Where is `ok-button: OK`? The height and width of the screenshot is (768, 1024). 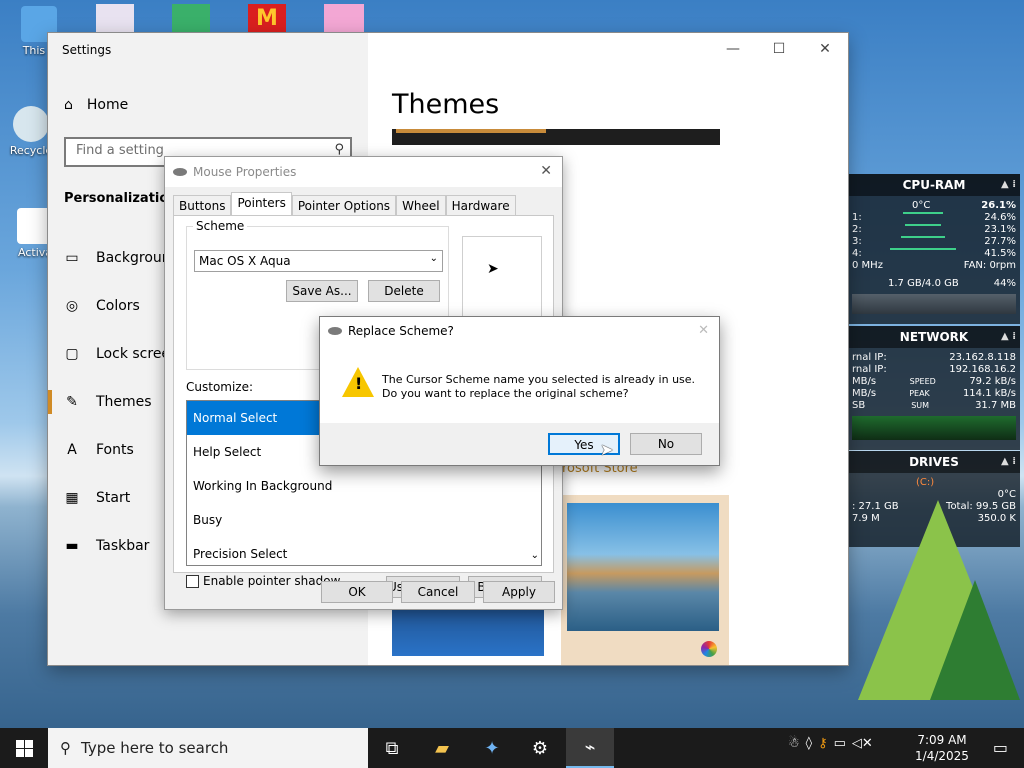
ok-button: OK is located at coordinates (357, 592).